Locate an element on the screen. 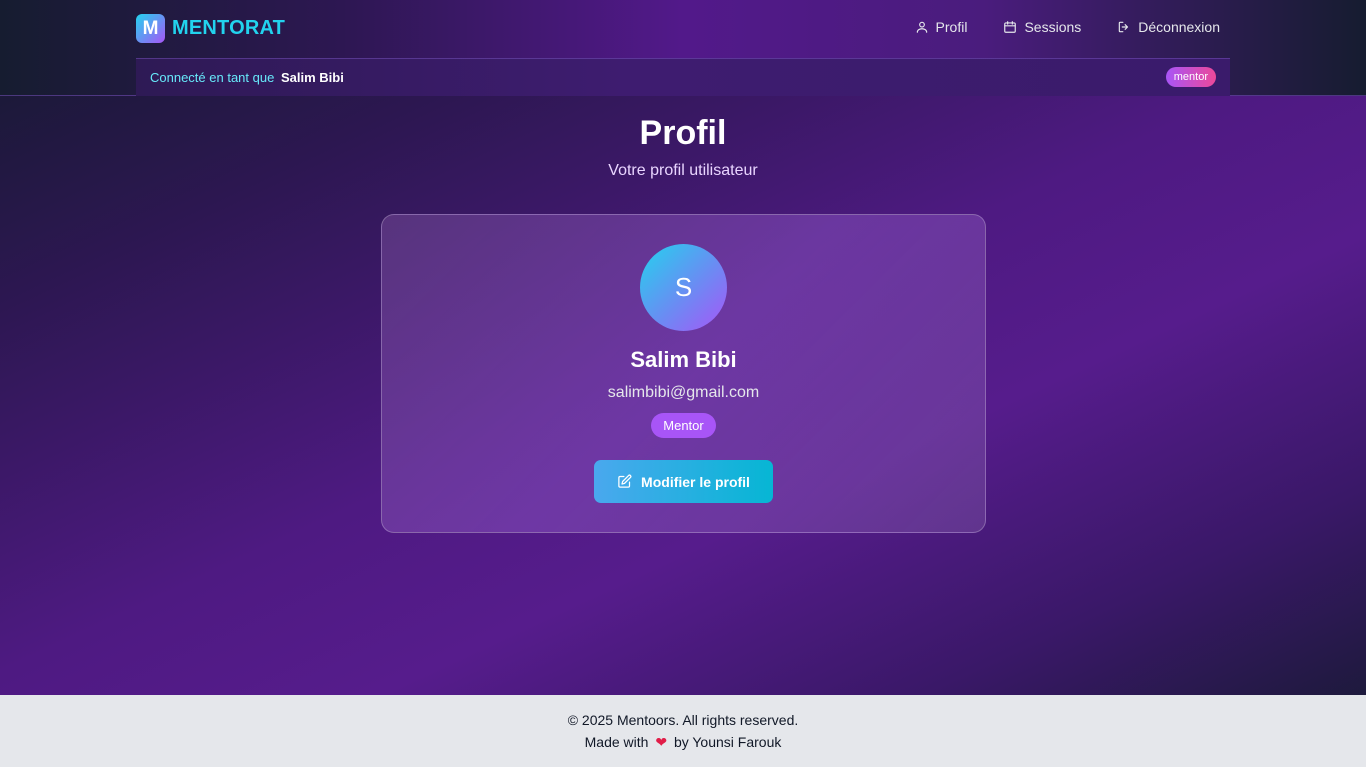 Image resolution: width=1366 pixels, height=767 pixels. edit-icon is located at coordinates (625, 481).